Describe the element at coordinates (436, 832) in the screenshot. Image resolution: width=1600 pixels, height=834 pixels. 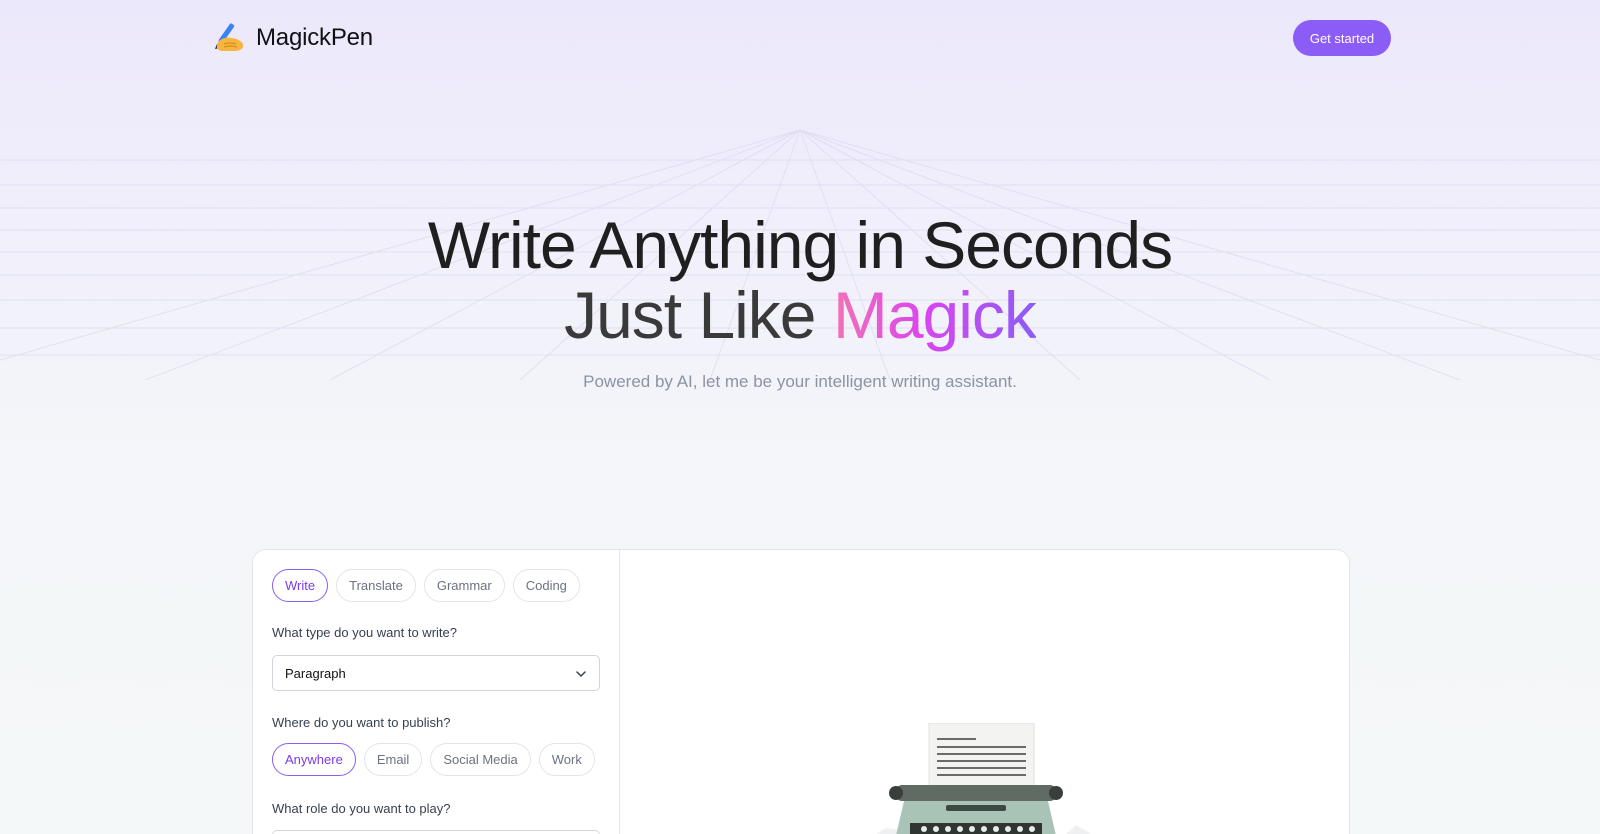
I see `role-select` at that location.